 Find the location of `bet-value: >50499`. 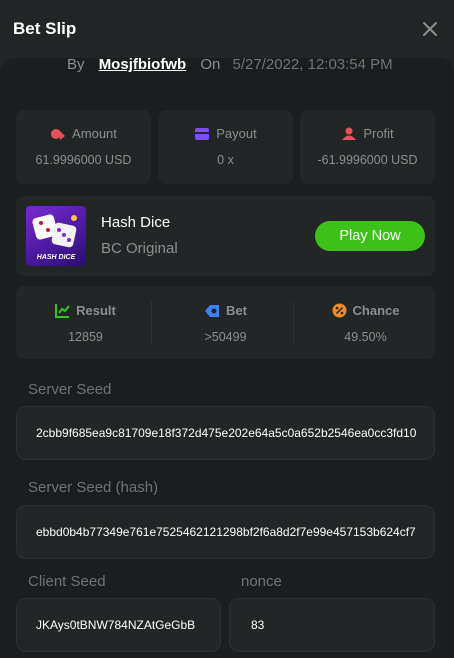

bet-value: >50499 is located at coordinates (225, 337).